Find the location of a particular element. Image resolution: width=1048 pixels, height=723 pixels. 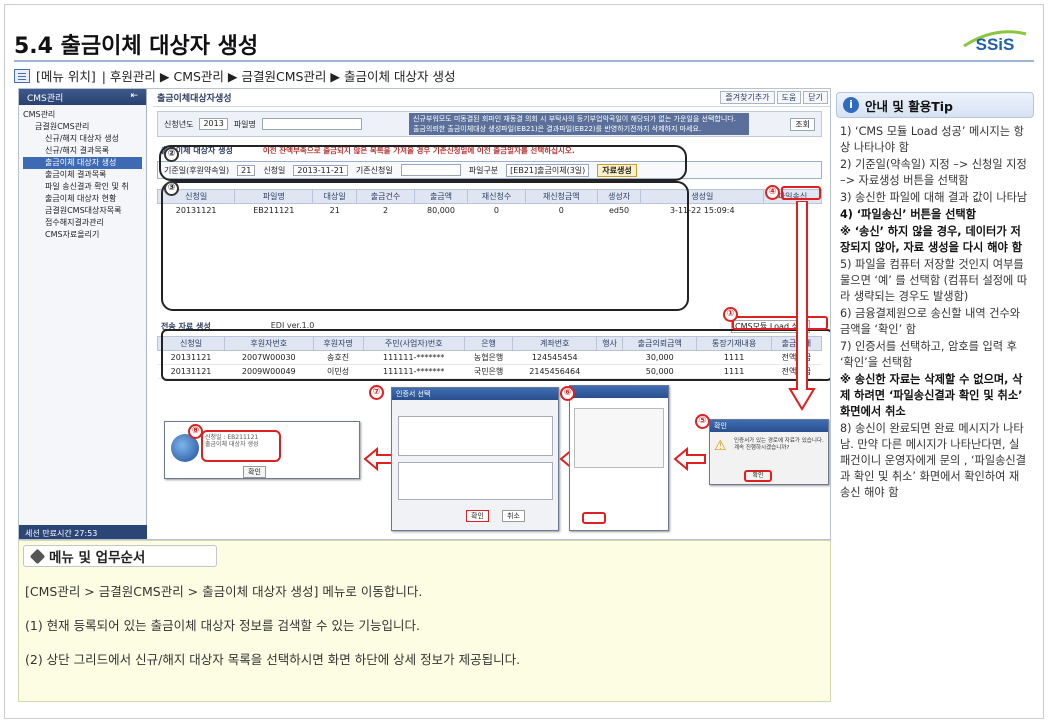

marker-box-lower is located at coordinates (495, 355).